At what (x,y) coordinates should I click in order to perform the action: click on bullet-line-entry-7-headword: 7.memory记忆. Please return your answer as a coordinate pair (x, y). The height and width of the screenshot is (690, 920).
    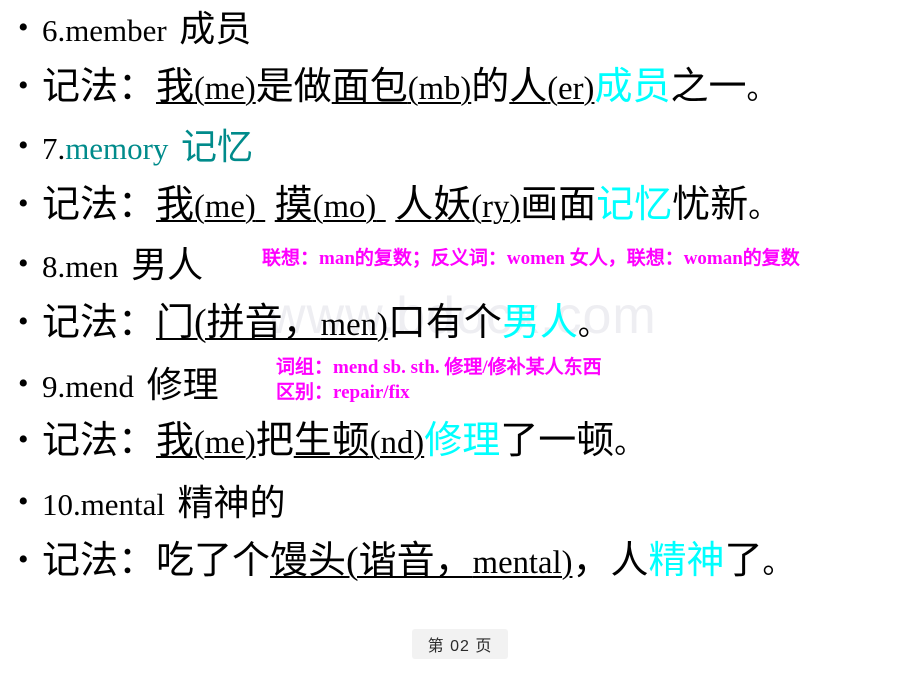
    Looking at the image, I should click on (464, 148).